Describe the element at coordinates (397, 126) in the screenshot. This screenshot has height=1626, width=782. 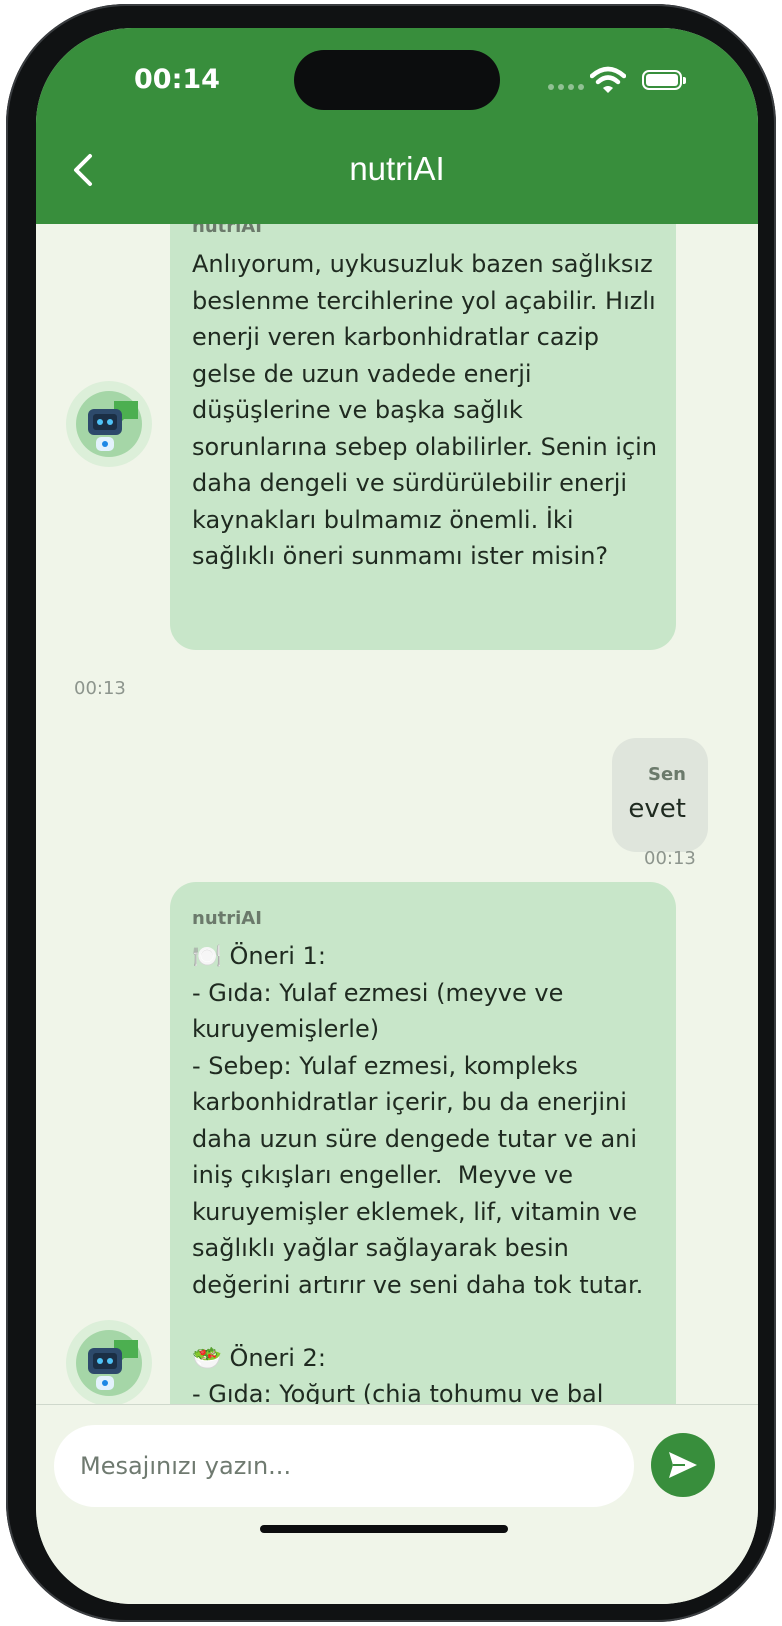
I see `app-header: 00:14 nutriAI` at that location.